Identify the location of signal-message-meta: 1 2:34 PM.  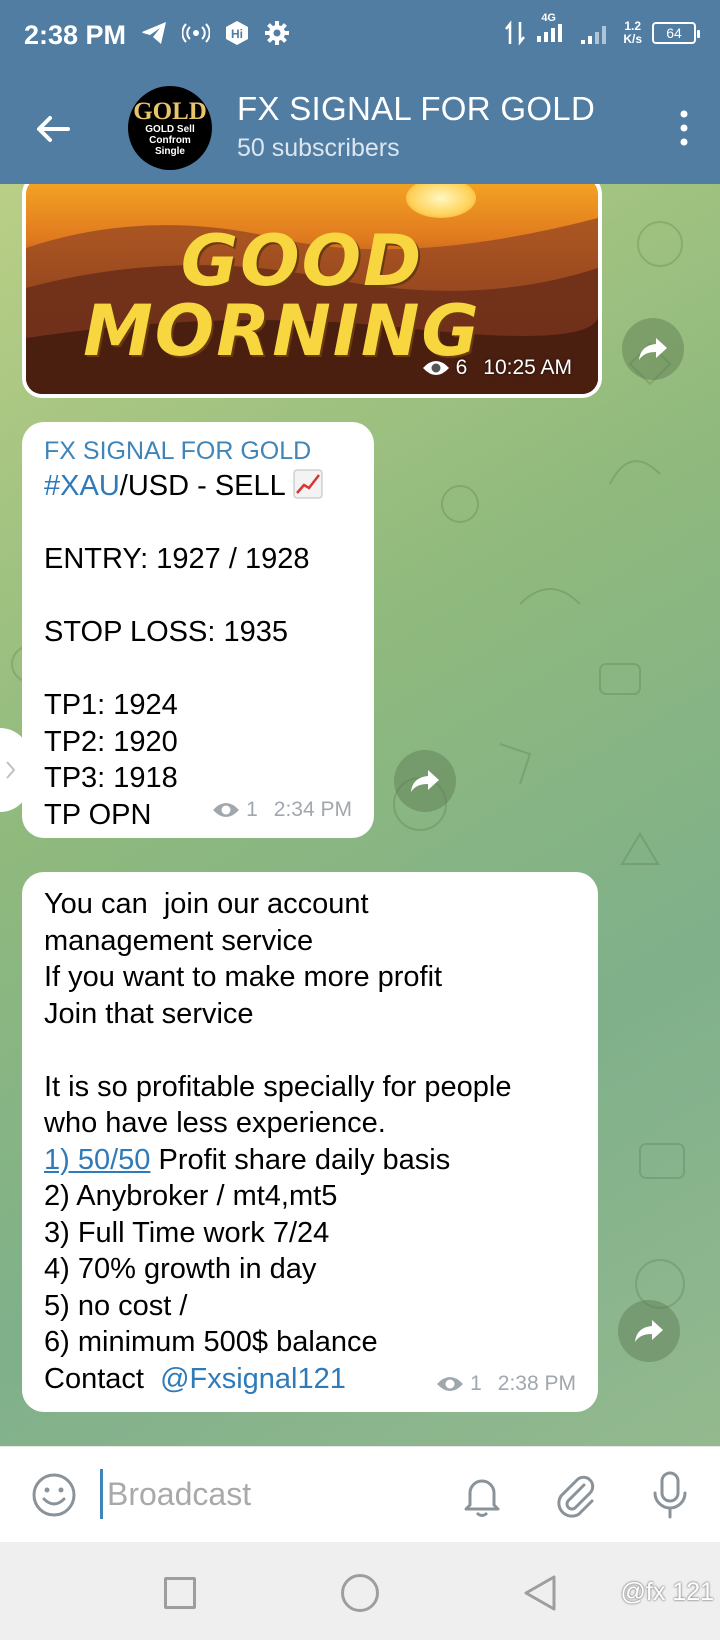
(282, 810).